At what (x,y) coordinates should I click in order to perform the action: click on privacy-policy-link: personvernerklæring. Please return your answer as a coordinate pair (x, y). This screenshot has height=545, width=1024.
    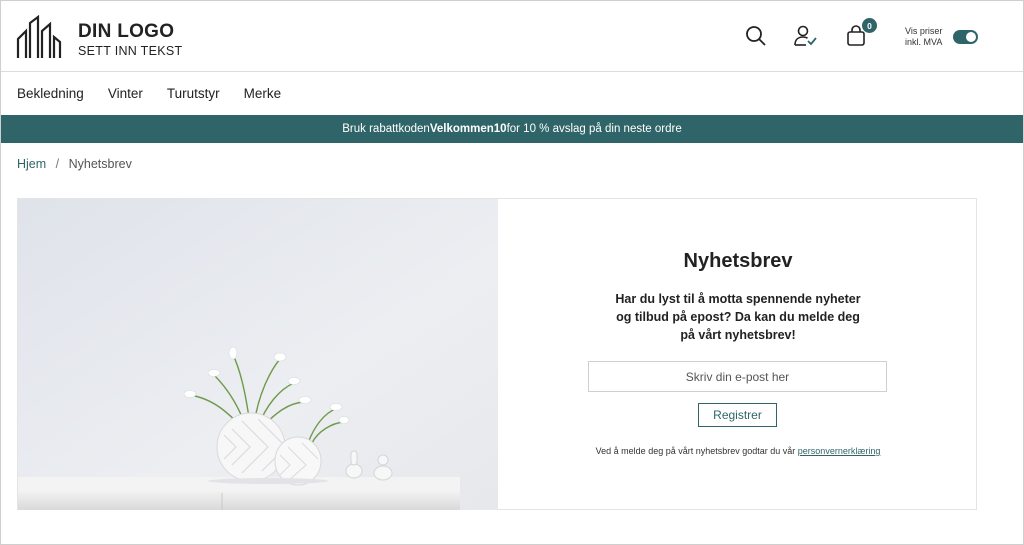
    Looking at the image, I should click on (839, 451).